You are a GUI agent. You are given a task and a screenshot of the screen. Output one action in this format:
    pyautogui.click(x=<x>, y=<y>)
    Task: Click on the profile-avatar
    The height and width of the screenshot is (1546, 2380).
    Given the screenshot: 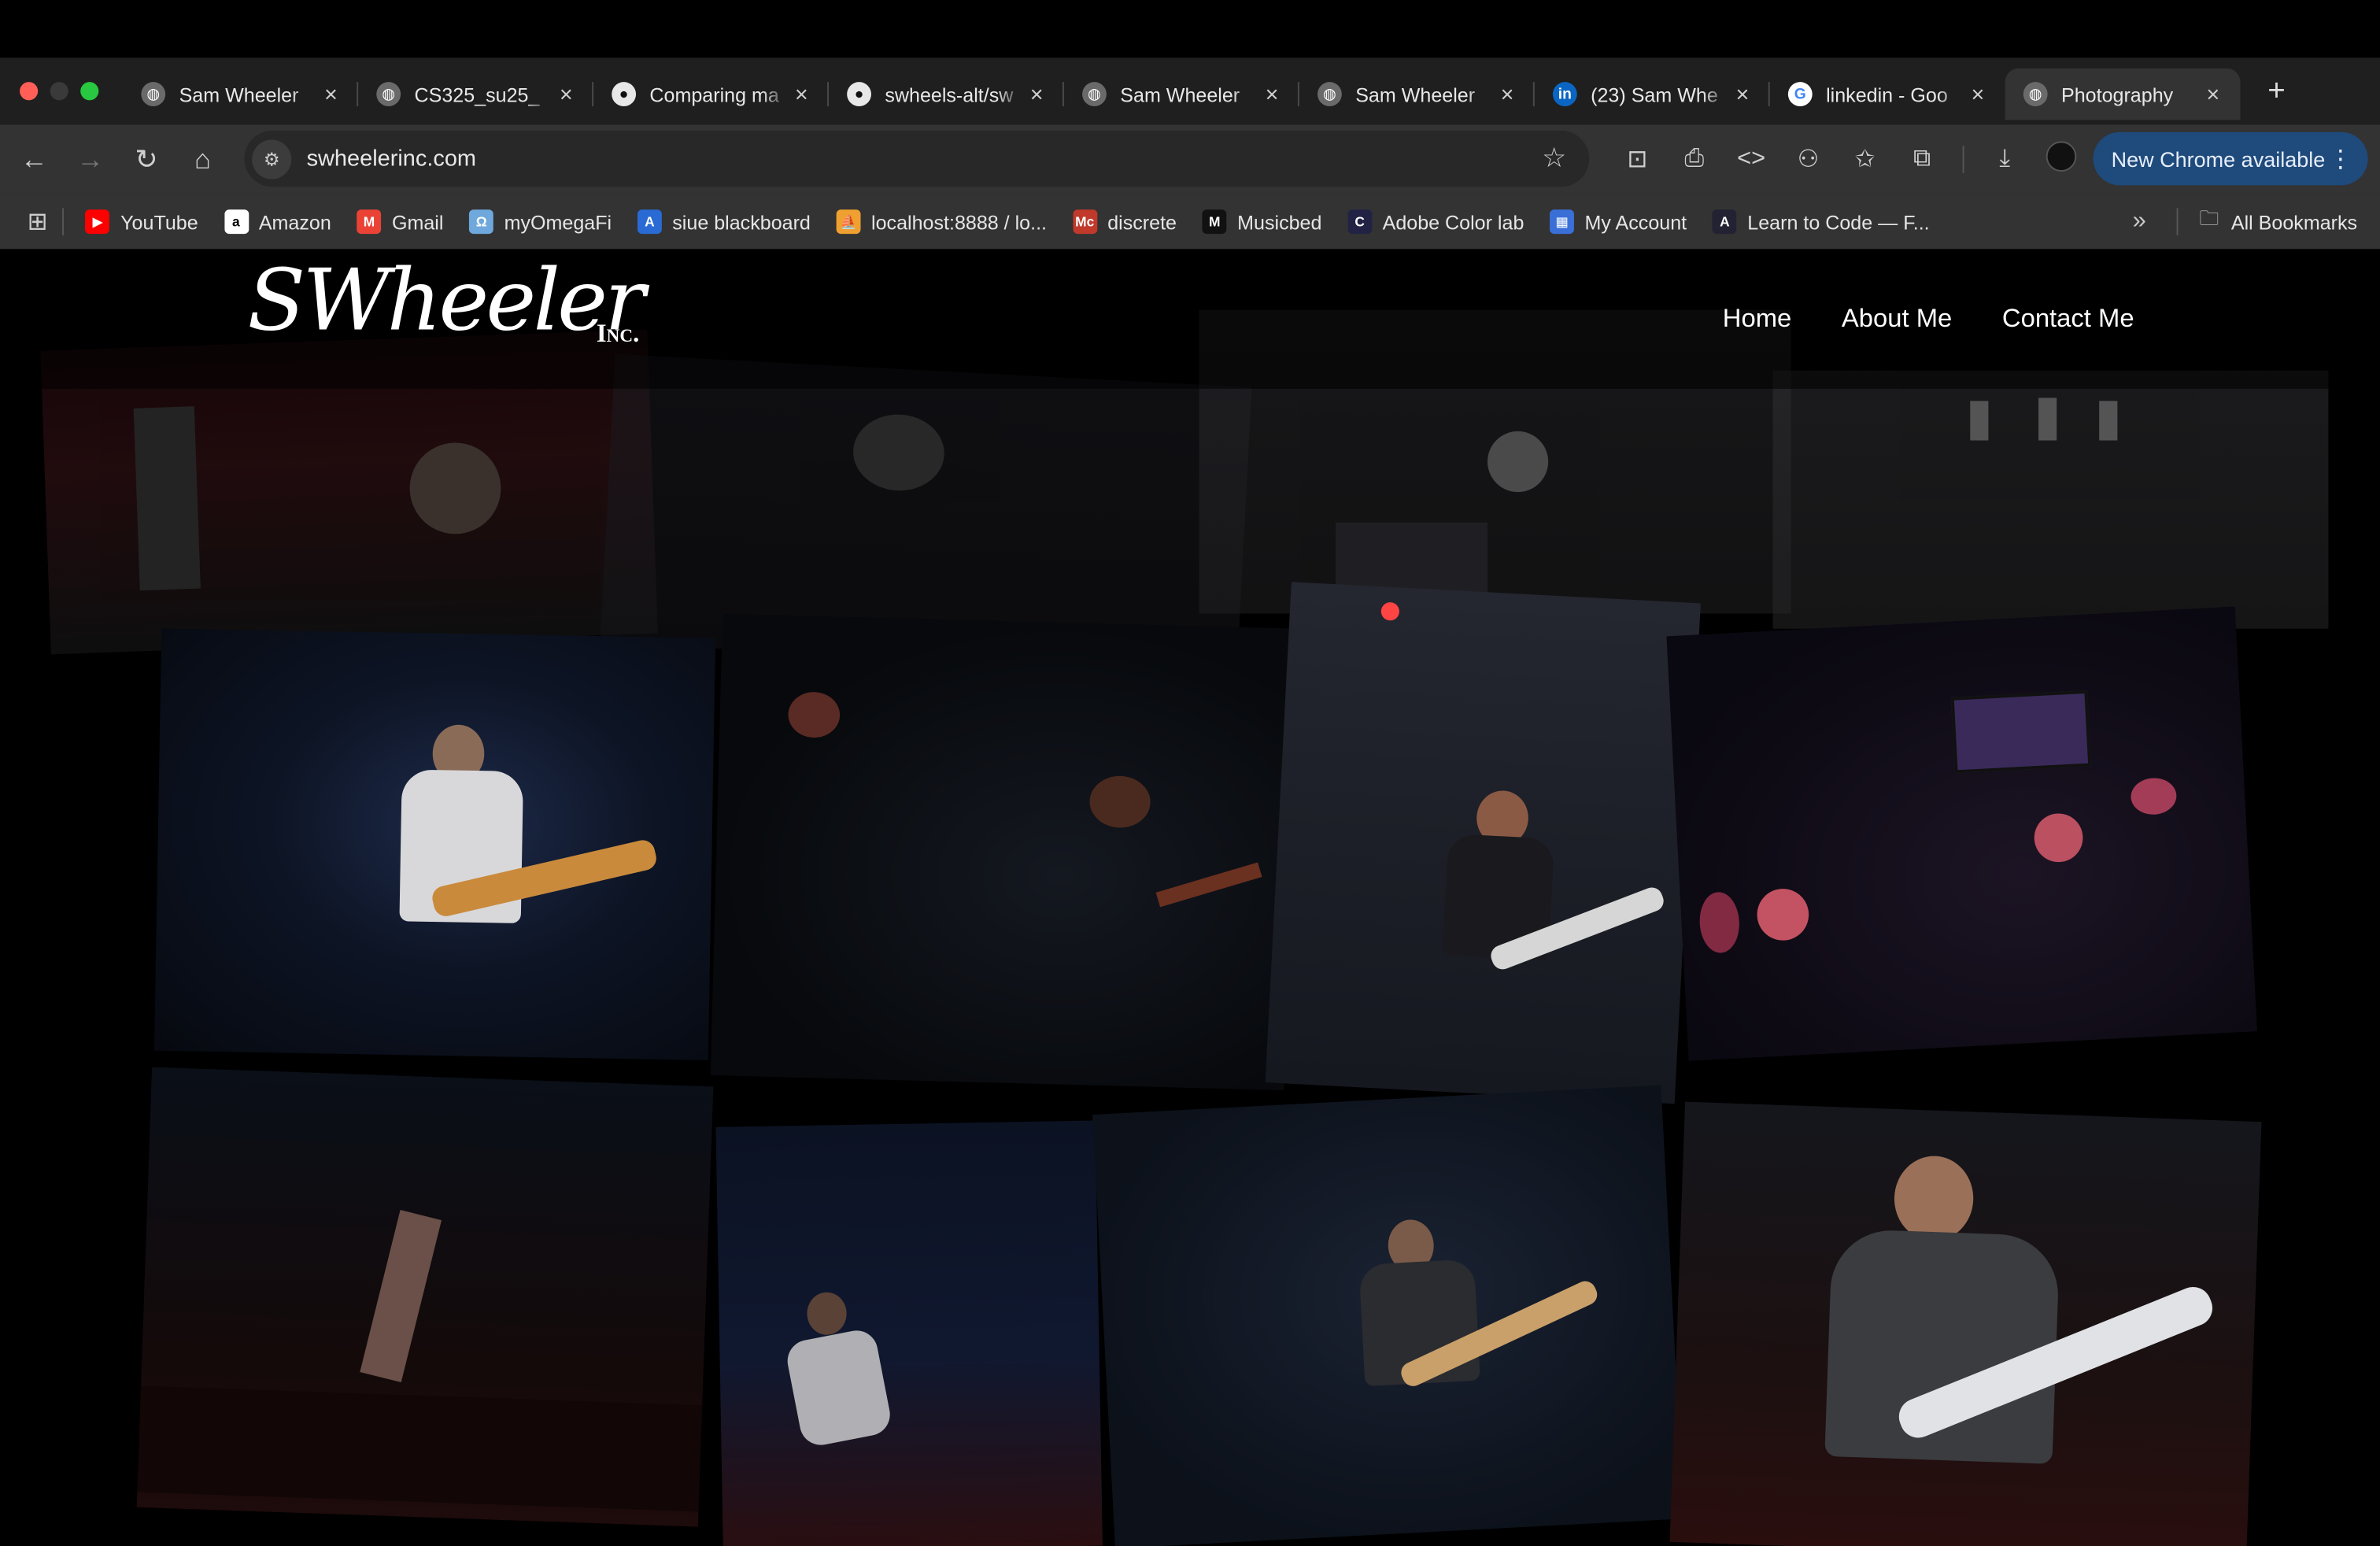 What is the action you would take?
    pyautogui.click(x=2061, y=159)
    